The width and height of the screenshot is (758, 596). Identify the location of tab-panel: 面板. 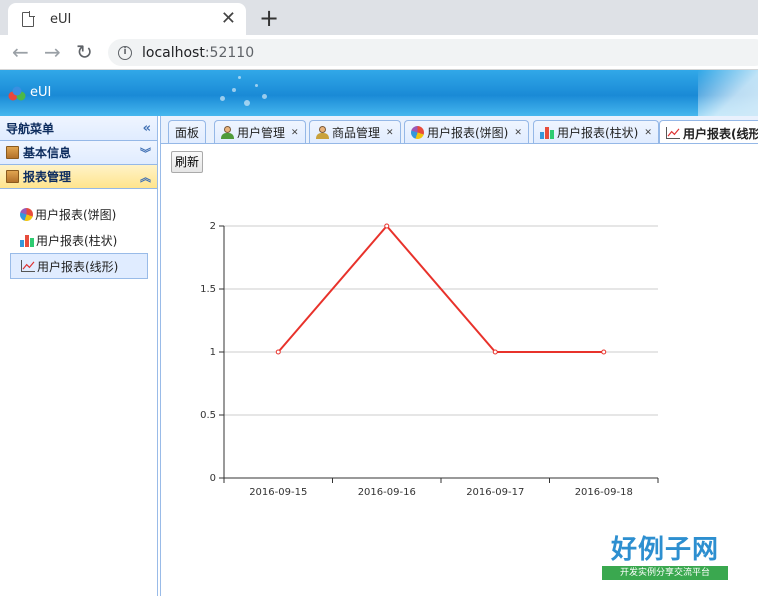
(187, 131).